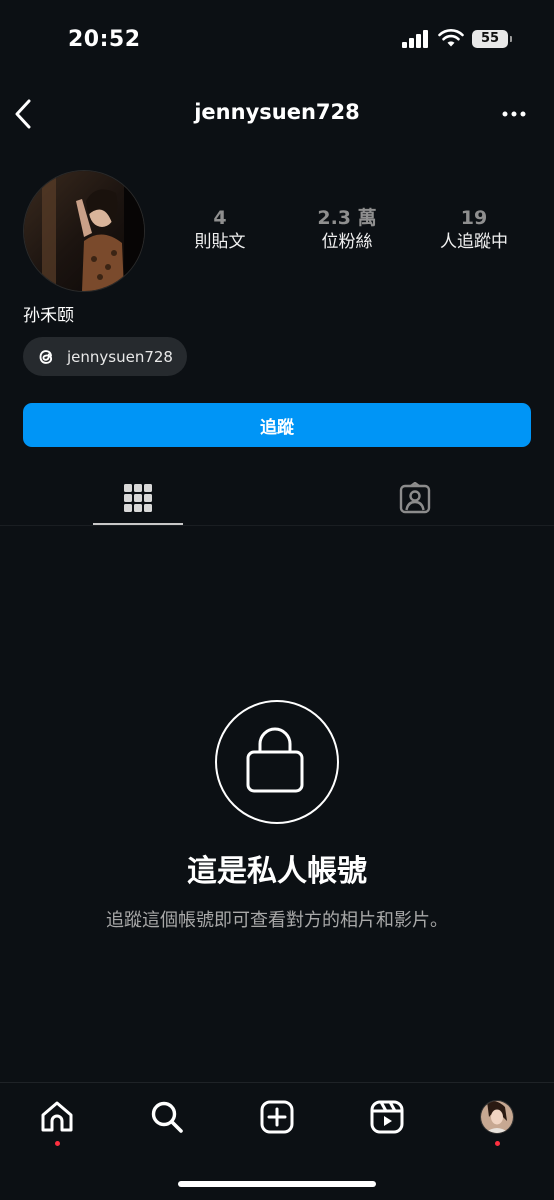 The width and height of the screenshot is (554, 1200). What do you see at coordinates (415, 38) in the screenshot?
I see `signal-icon` at bounding box center [415, 38].